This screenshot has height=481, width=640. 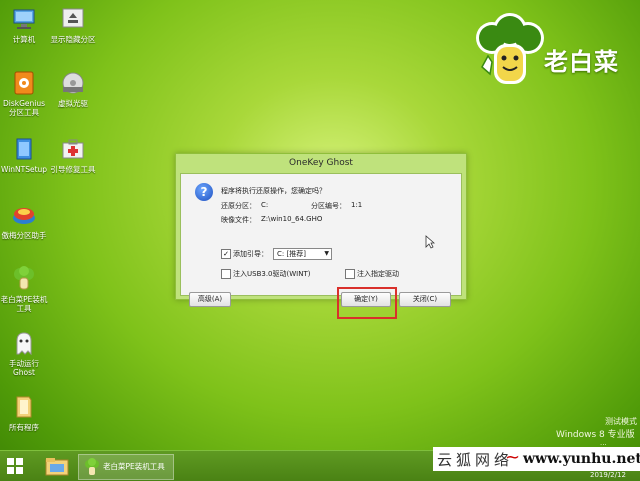 I want to click on site-url: www.yunhu.net, so click(x=581, y=459).